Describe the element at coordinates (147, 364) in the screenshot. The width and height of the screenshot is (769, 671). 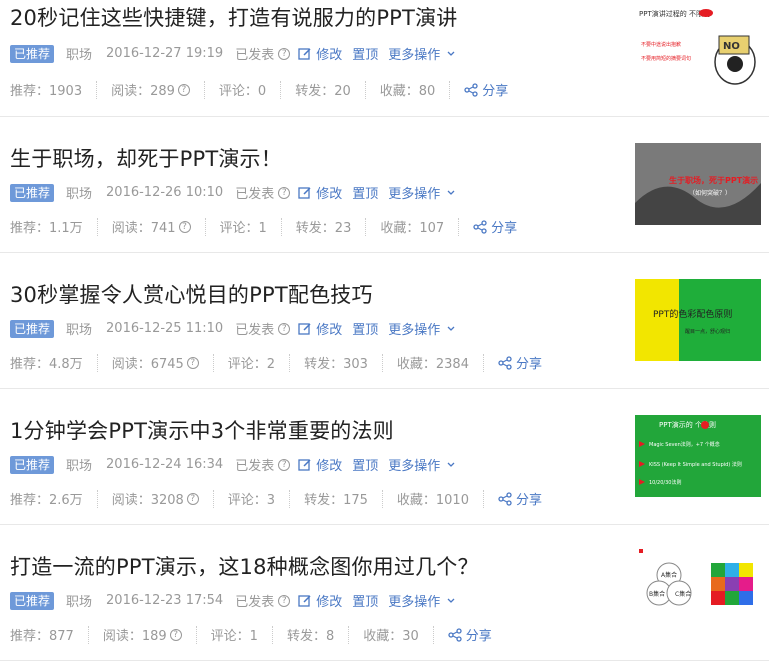
I see `read-count-text: 阅读：6745` at that location.